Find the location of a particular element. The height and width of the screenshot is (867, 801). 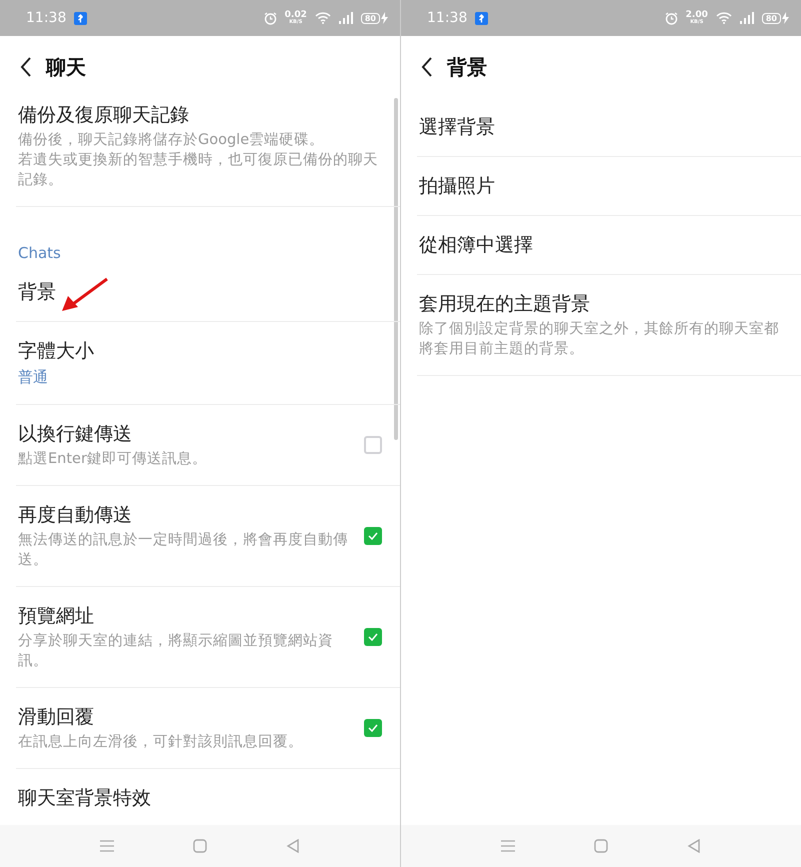

setting-description: 若遺失或更換新的智慧手機時，也可復原已備份的聊天記錄。 is located at coordinates (198, 170).